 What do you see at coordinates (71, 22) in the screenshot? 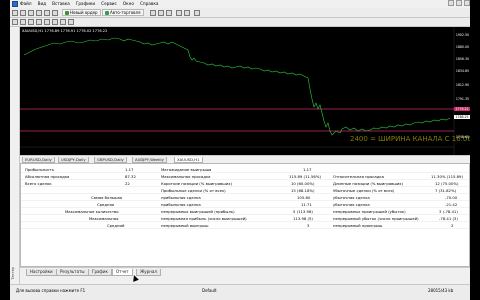
I see `text-tool-icon` at bounding box center [71, 22].